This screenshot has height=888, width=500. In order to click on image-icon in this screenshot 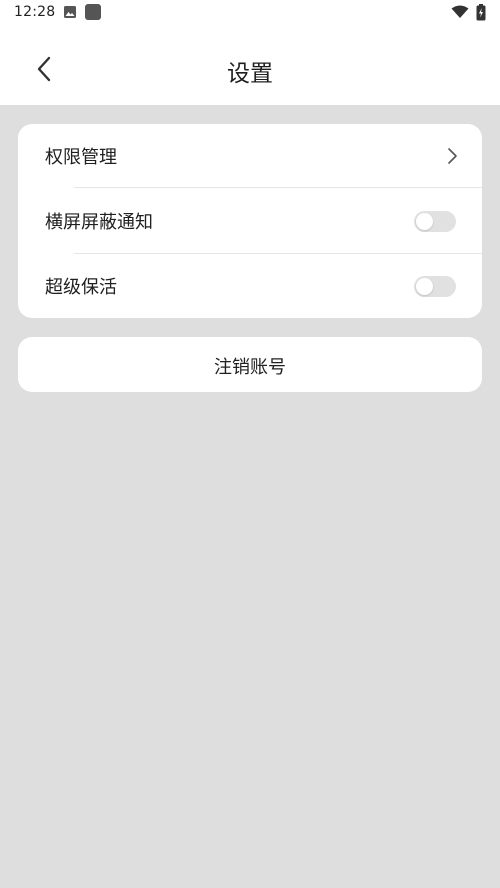, I will do `click(70, 12)`.